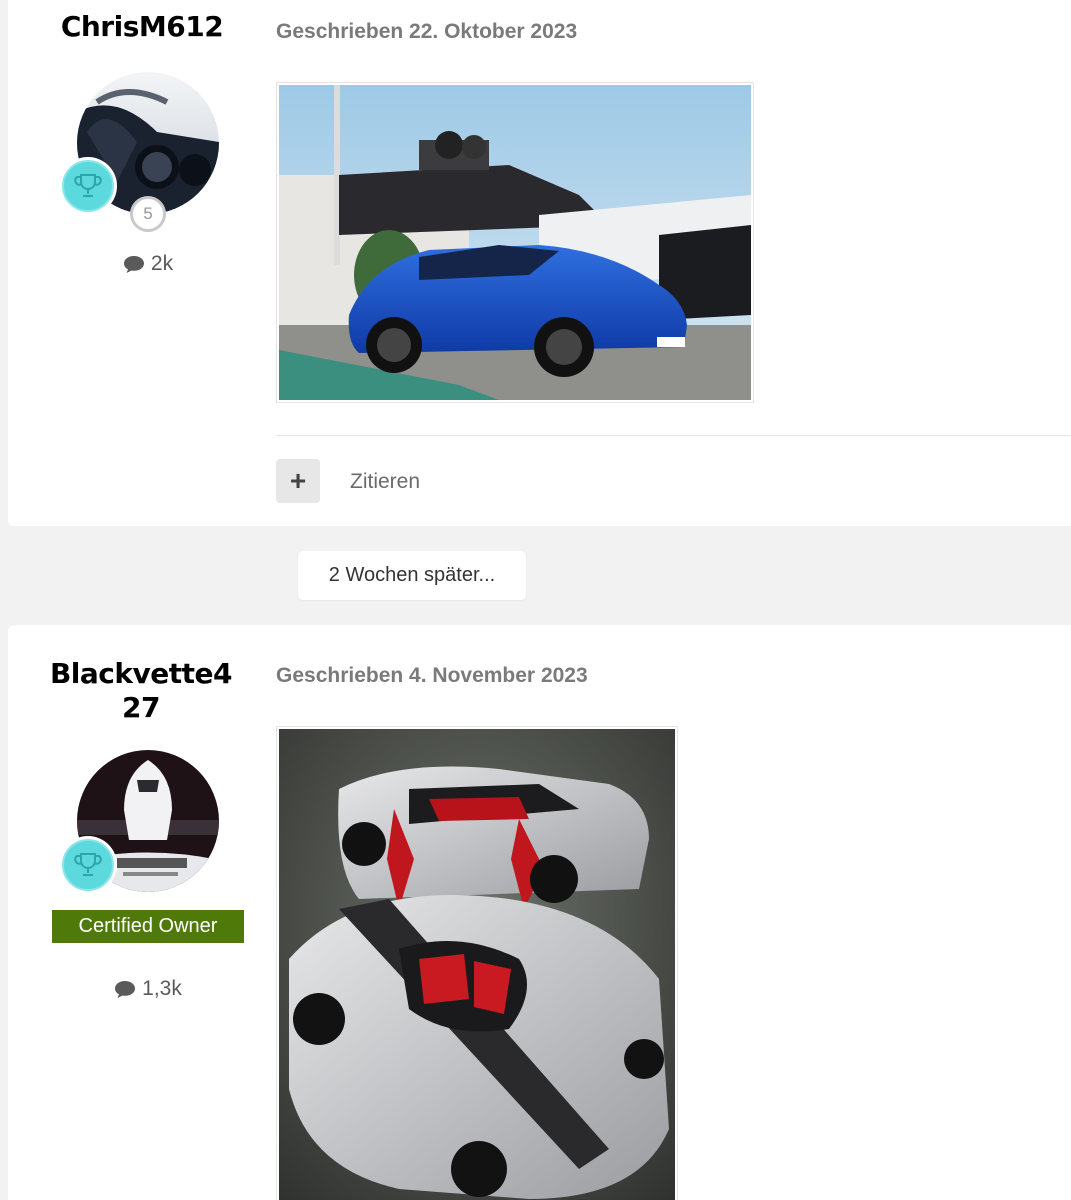 The width and height of the screenshot is (1071, 1200). Describe the element at coordinates (141, 691) in the screenshot. I see `author-name: Blackvette427` at that location.